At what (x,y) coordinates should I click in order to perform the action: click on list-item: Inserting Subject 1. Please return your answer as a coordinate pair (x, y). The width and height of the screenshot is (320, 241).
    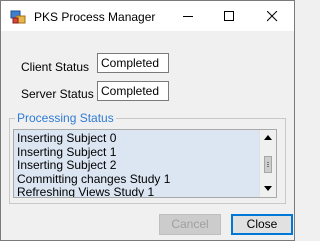
    Looking at the image, I should click on (137, 152).